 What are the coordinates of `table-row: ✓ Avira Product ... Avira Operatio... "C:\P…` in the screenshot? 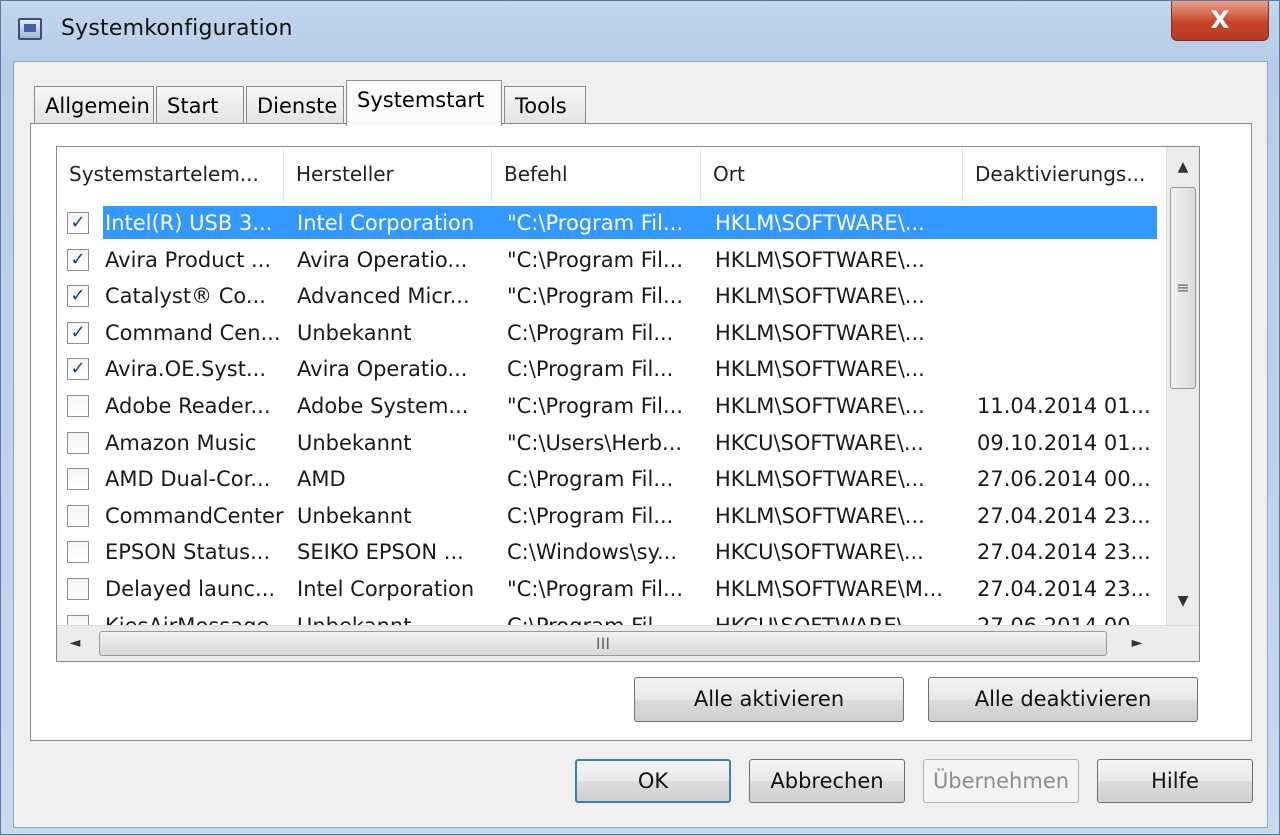 It's located at (607, 260).